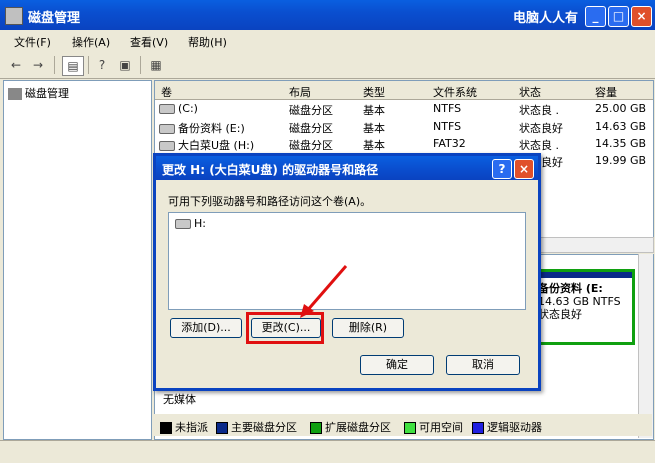  What do you see at coordinates (125, 65) in the screenshot?
I see `properties-icon: ▣` at bounding box center [125, 65].